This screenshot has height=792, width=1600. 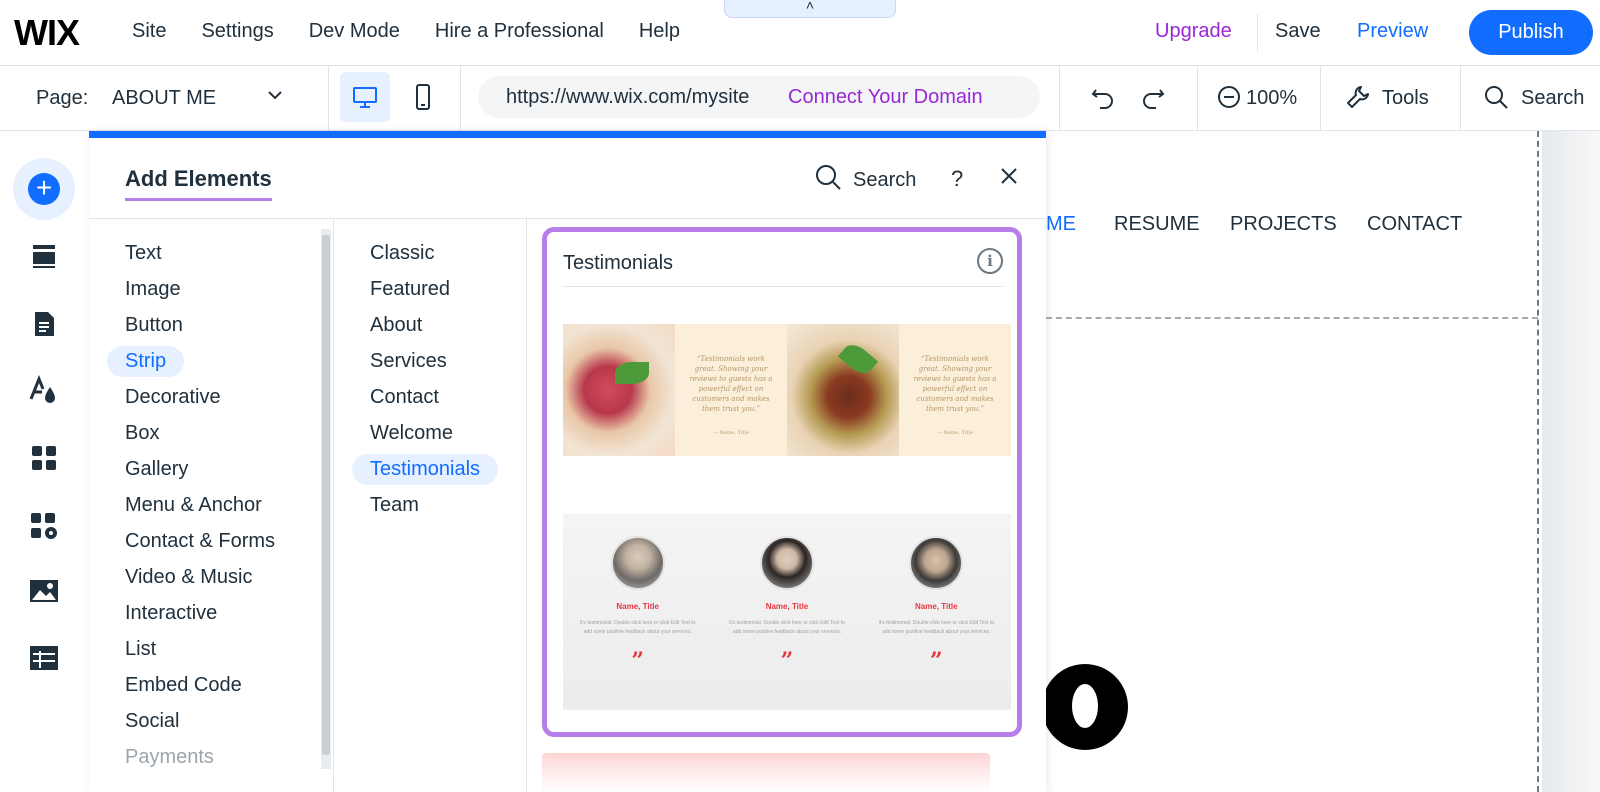 What do you see at coordinates (153, 289) in the screenshot?
I see `category-image: Image` at bounding box center [153, 289].